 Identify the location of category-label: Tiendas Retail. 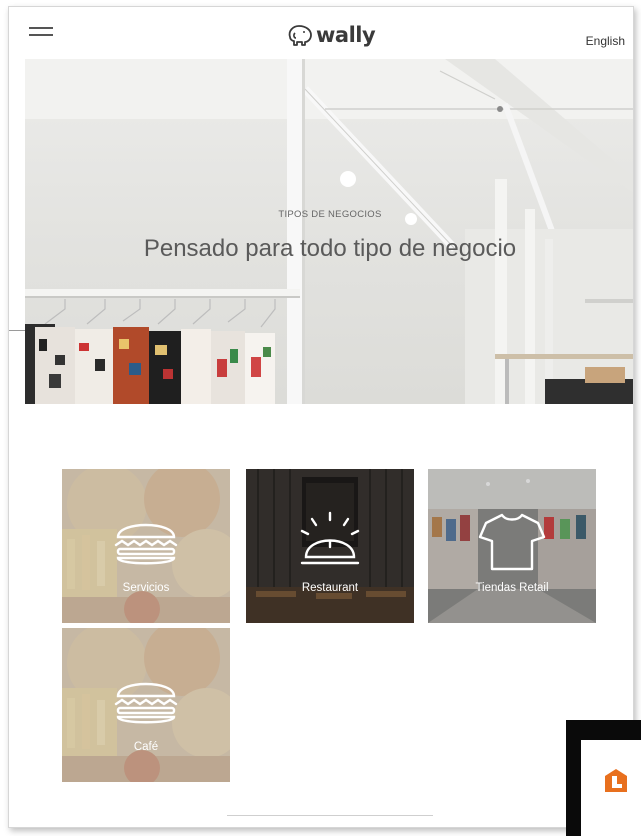
(512, 588).